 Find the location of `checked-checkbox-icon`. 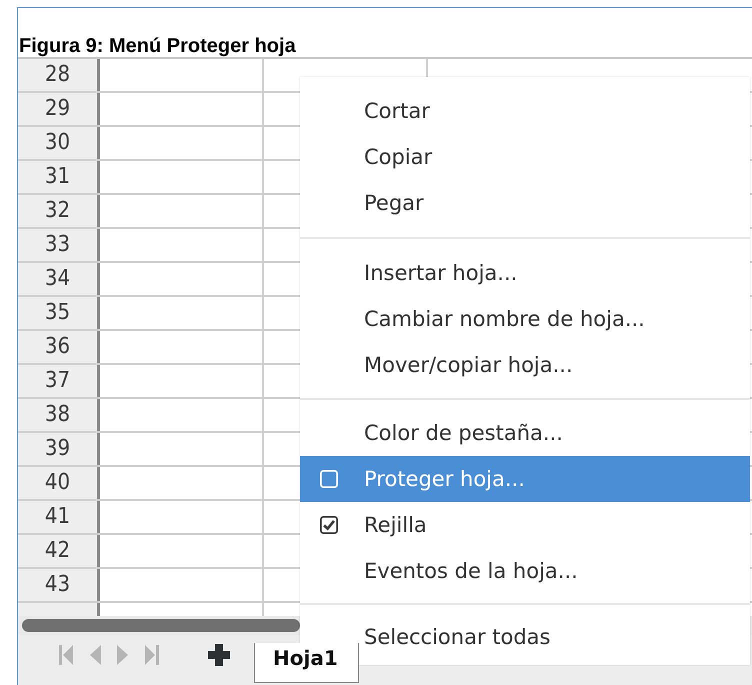

checked-checkbox-icon is located at coordinates (329, 525).